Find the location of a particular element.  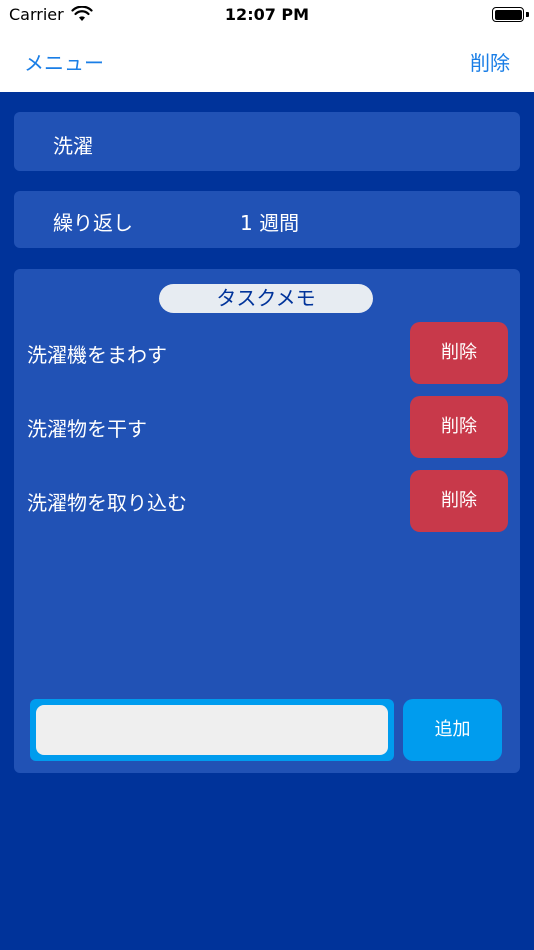

memo-input-frame is located at coordinates (212, 730).